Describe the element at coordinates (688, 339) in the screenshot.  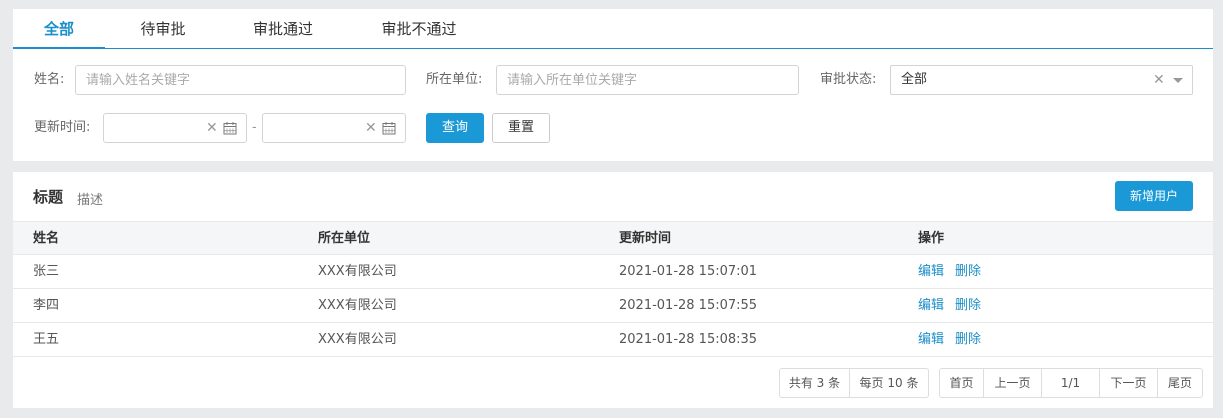
I see `cell-updated: 2021-01-28 15:08:35` at that location.